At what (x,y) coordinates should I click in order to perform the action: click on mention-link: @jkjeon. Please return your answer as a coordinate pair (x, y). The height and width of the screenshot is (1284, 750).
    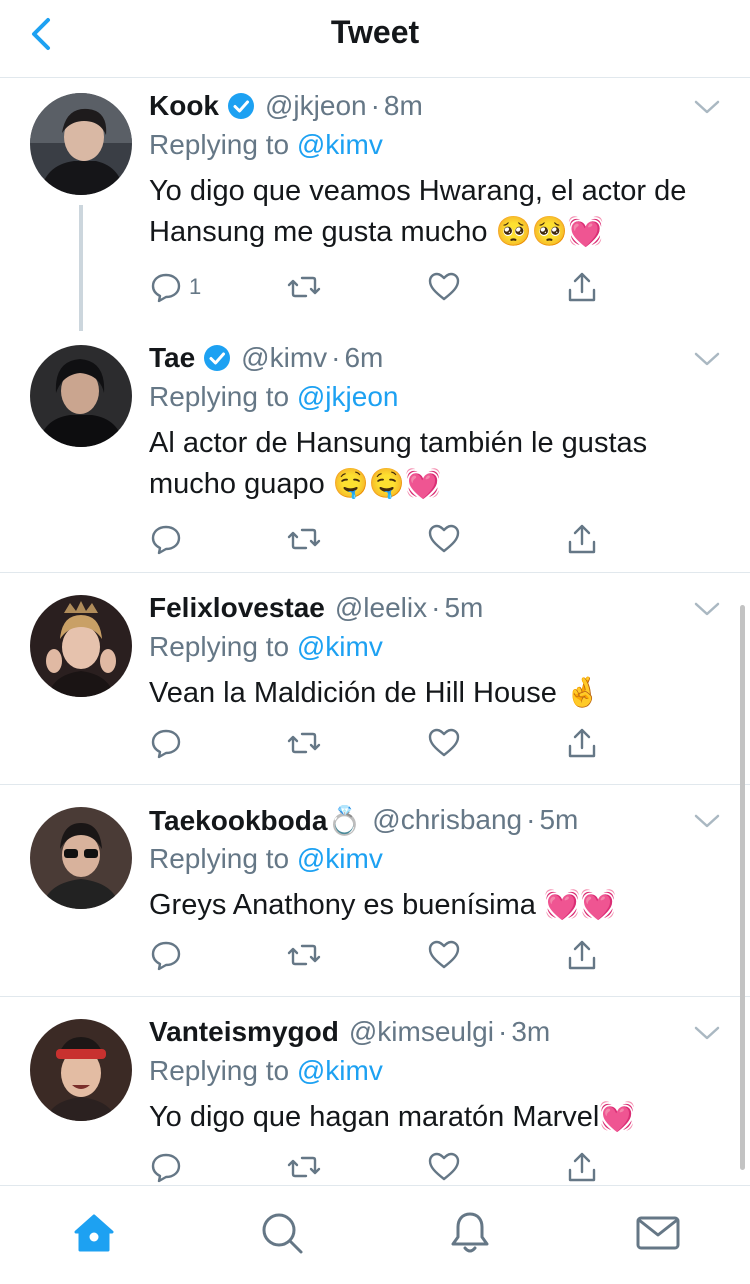
    Looking at the image, I should click on (348, 396).